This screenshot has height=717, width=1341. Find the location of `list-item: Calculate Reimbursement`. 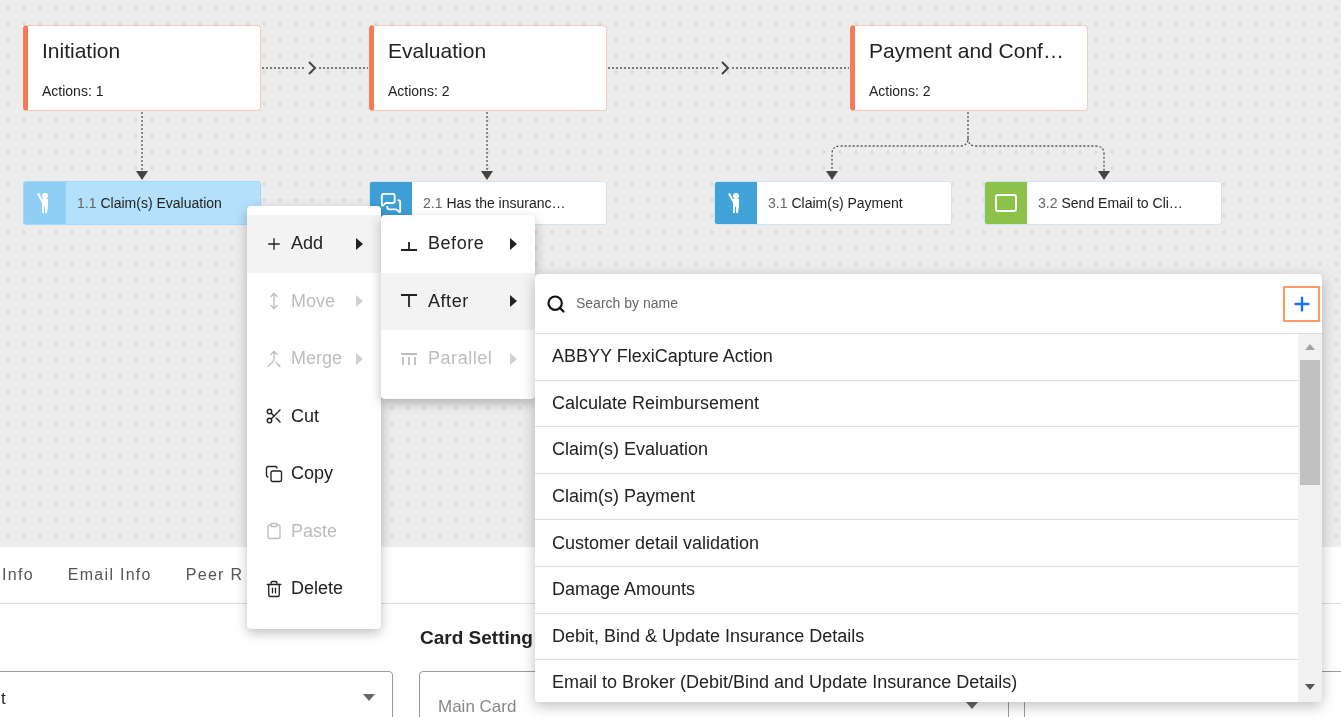

list-item: Calculate Reimbursement is located at coordinates (916, 404).